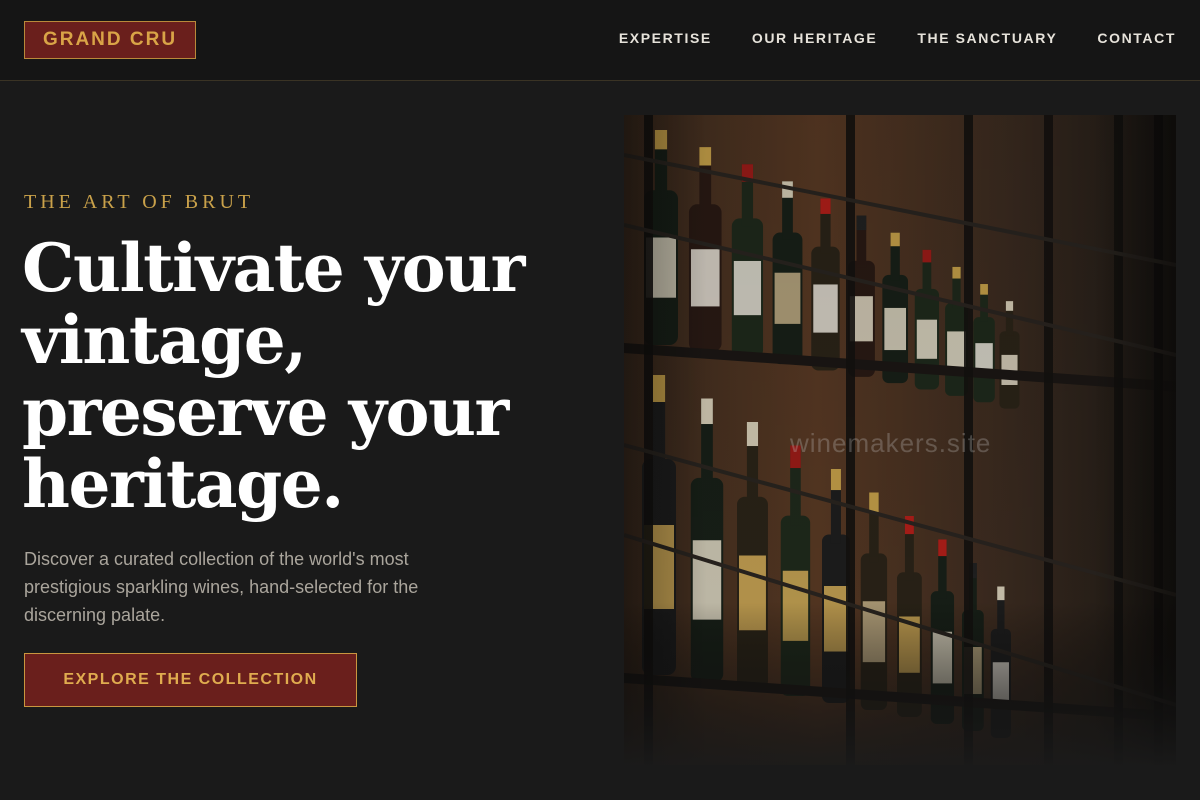 The height and width of the screenshot is (800, 1200). I want to click on nav-link-expertise: EXPERTISE, so click(665, 38).